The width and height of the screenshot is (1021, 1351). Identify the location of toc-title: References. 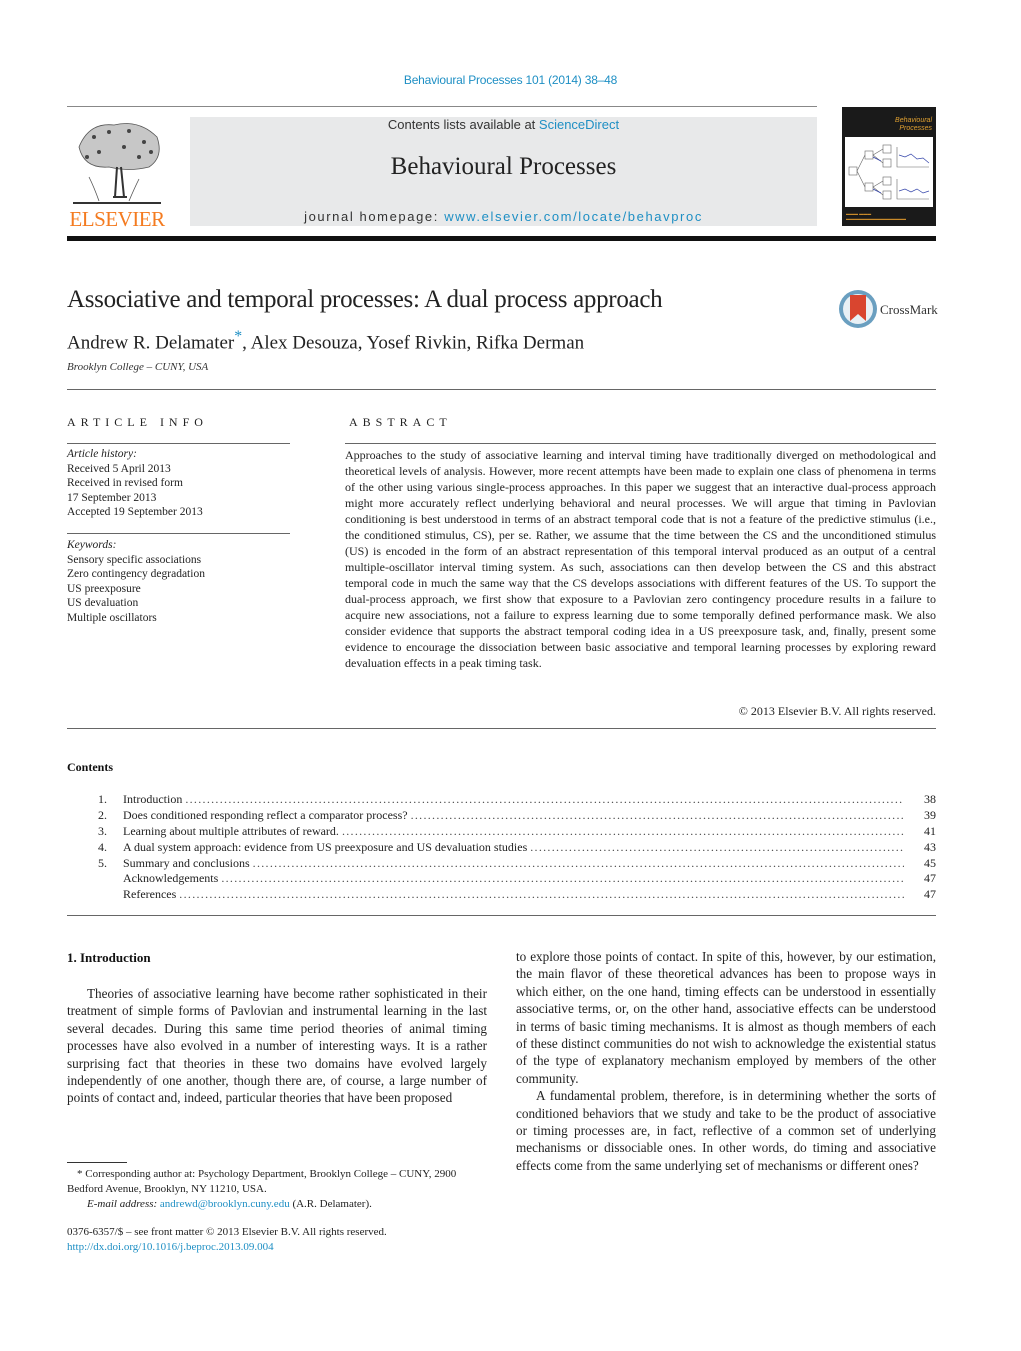
(149, 894).